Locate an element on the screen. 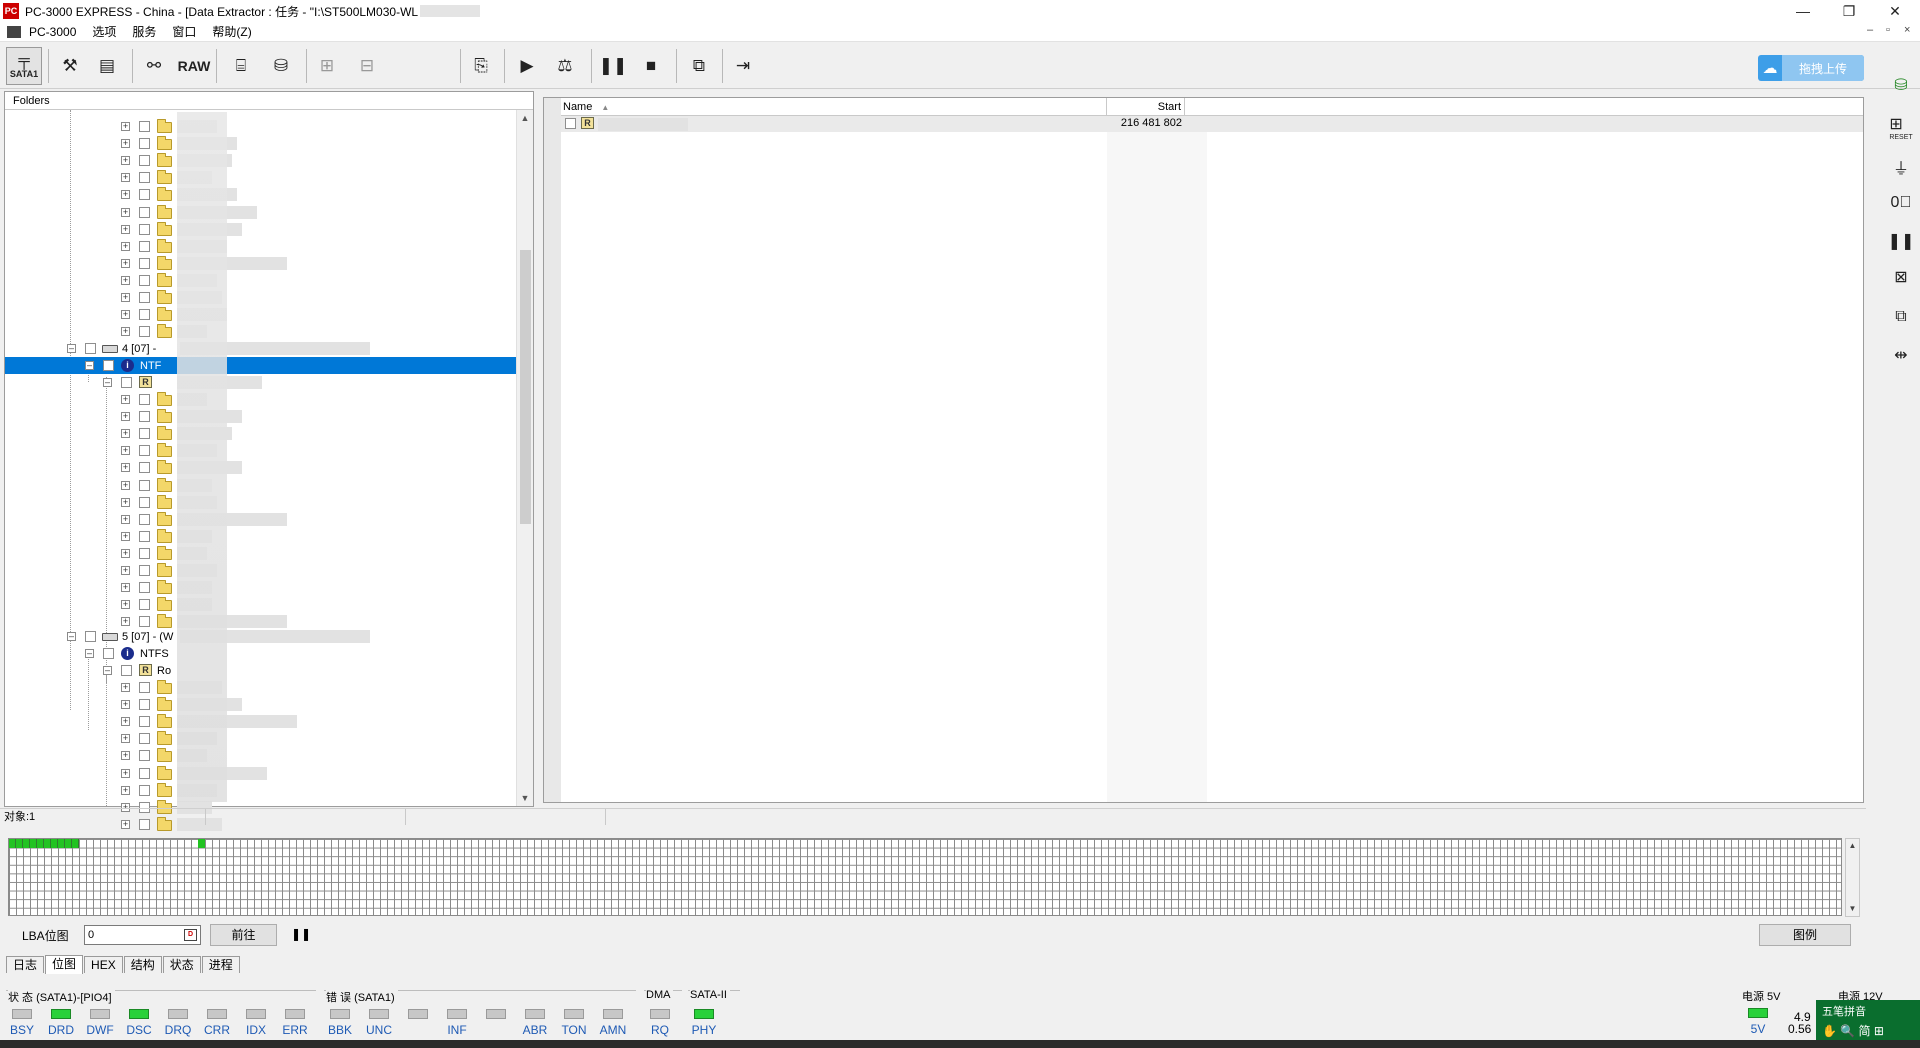  tree-expand-icon: ⊞ is located at coordinates (327, 66).